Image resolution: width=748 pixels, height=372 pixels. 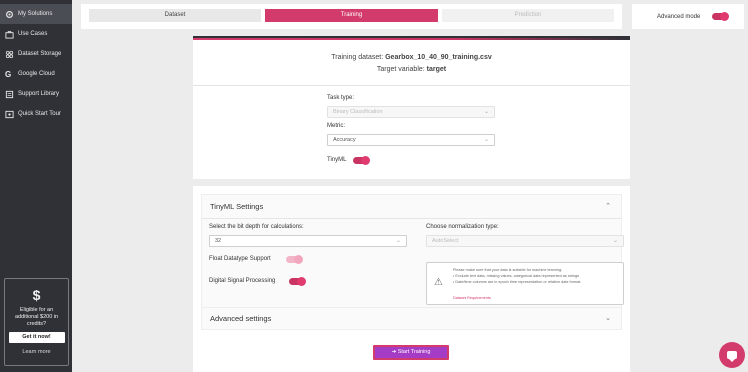 I want to click on task-type-value: Binary Classification, so click(x=358, y=112).